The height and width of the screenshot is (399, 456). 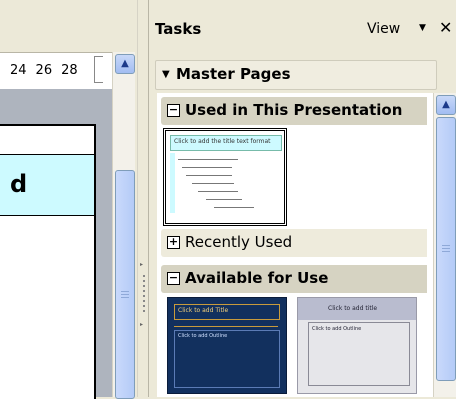 I want to click on ruler-number: 28, so click(x=69, y=70).